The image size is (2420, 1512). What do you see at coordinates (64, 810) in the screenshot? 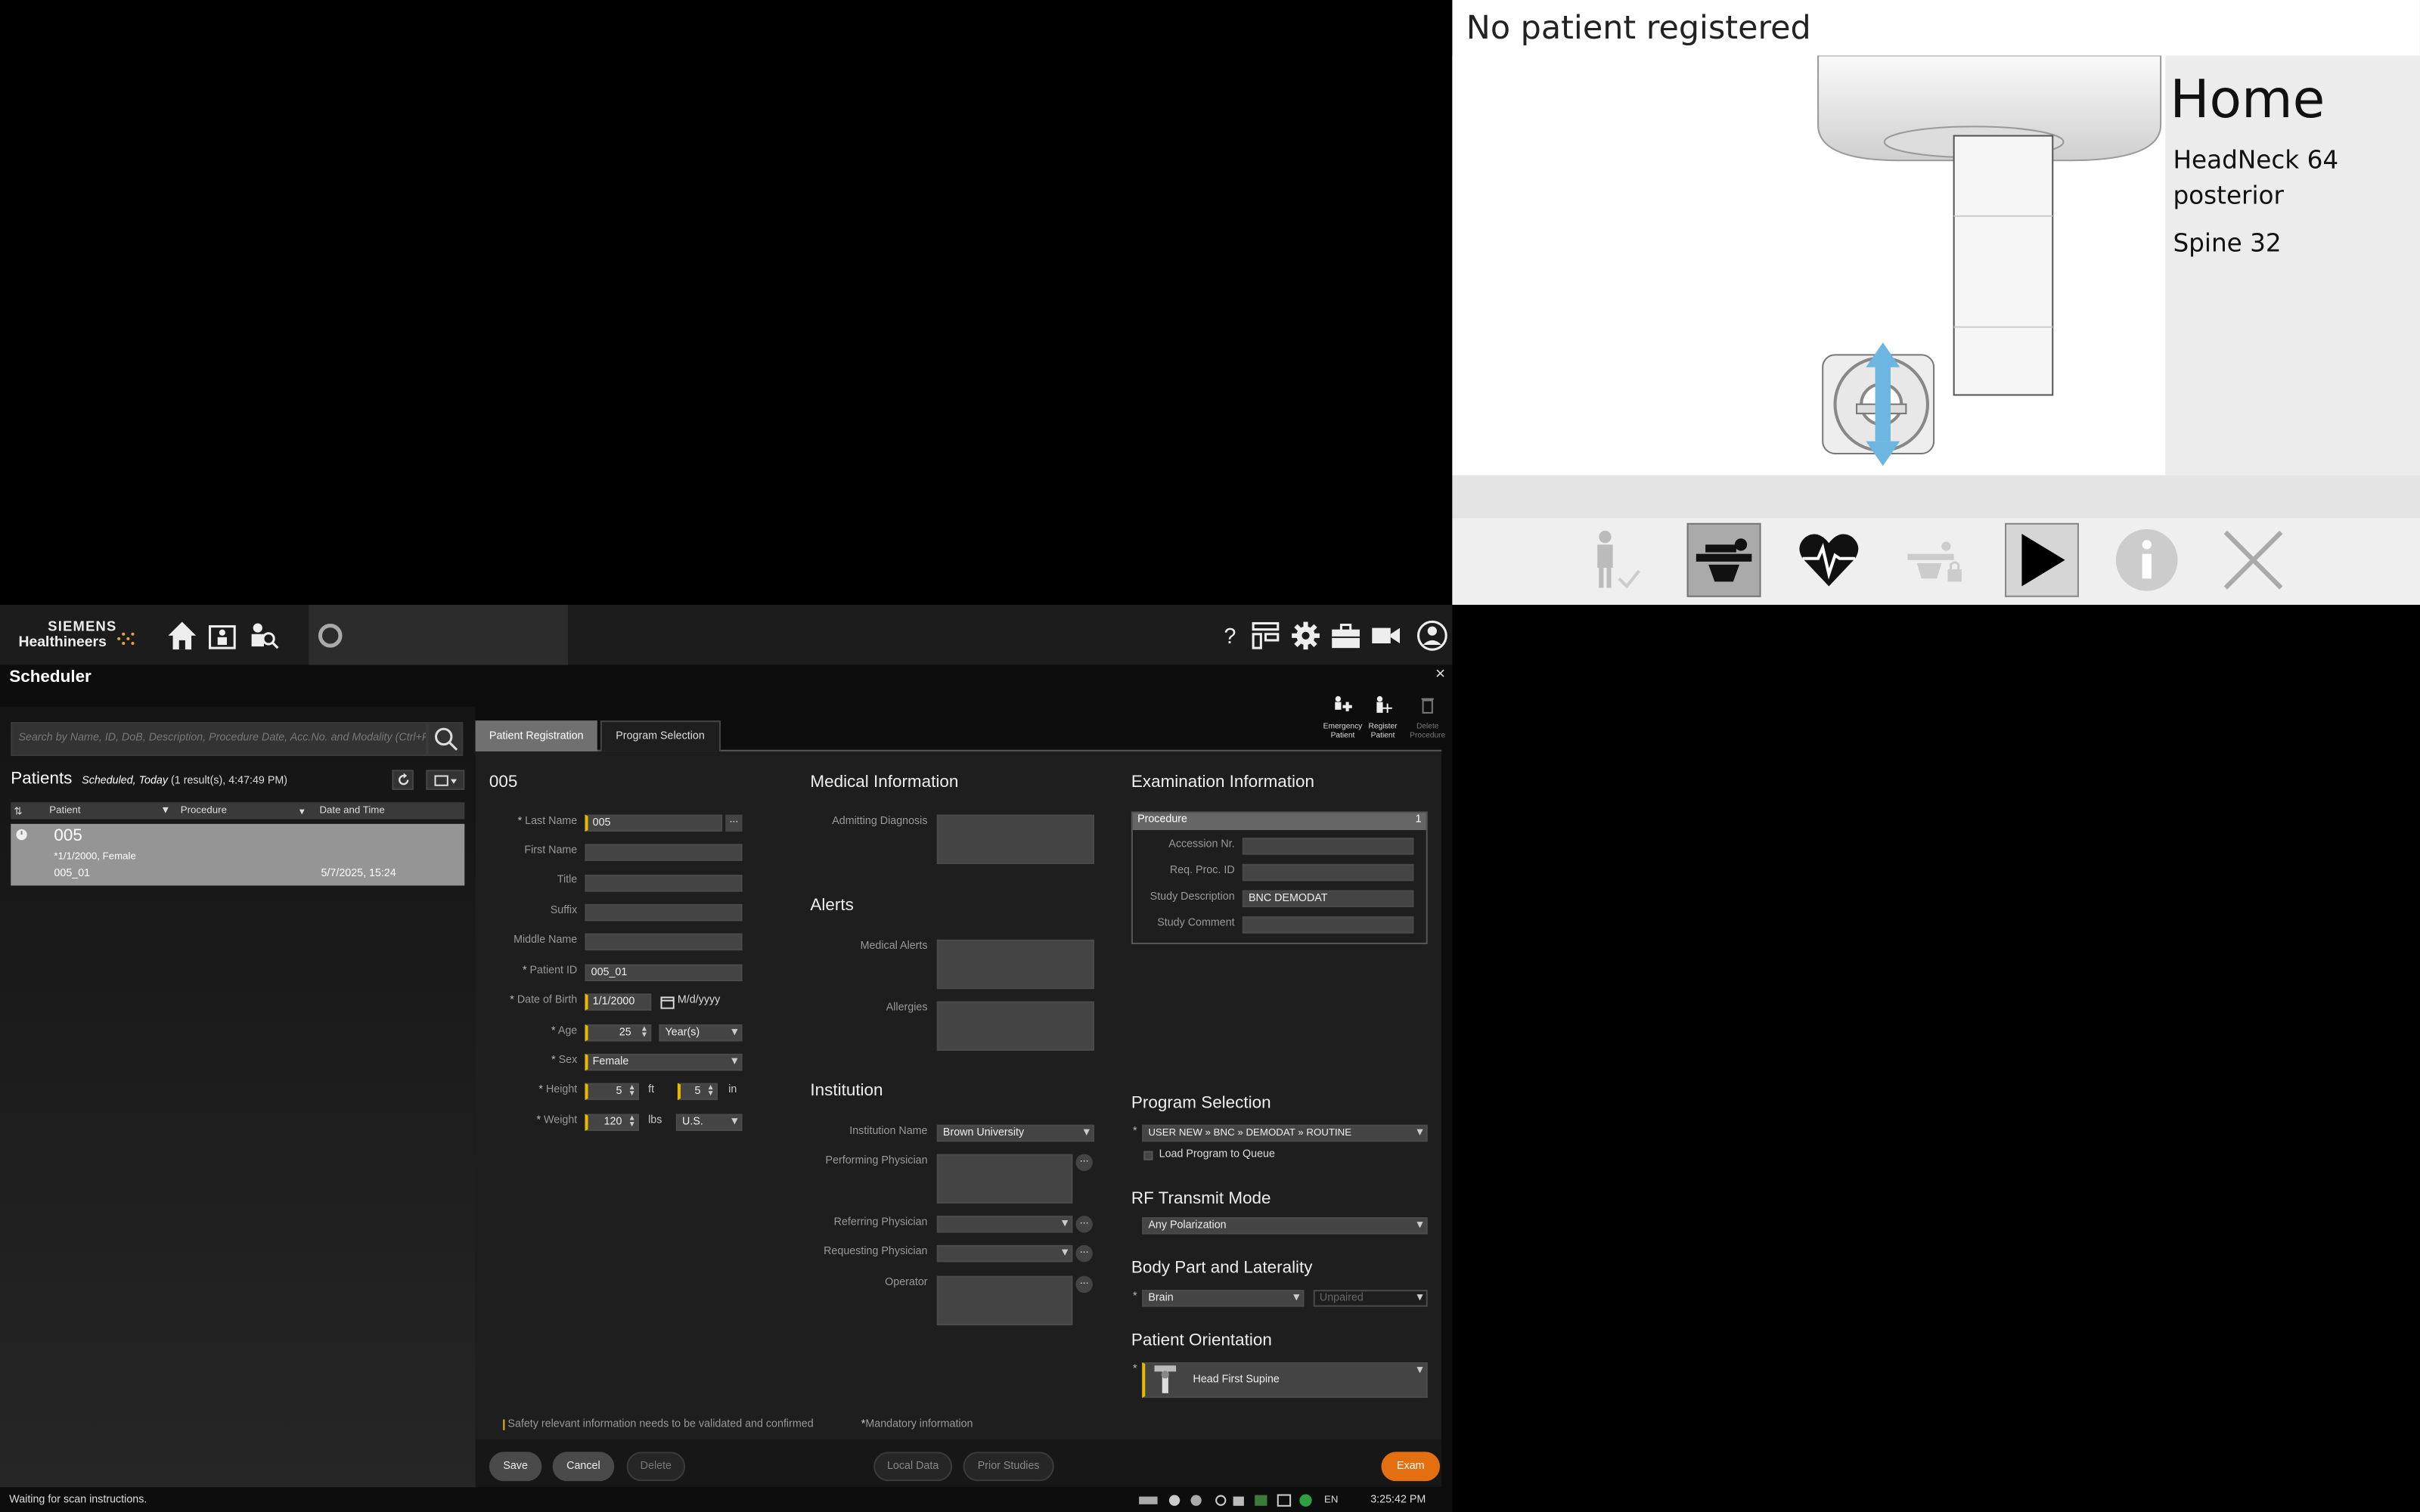
I see `column-header-patient: Patient` at bounding box center [64, 810].